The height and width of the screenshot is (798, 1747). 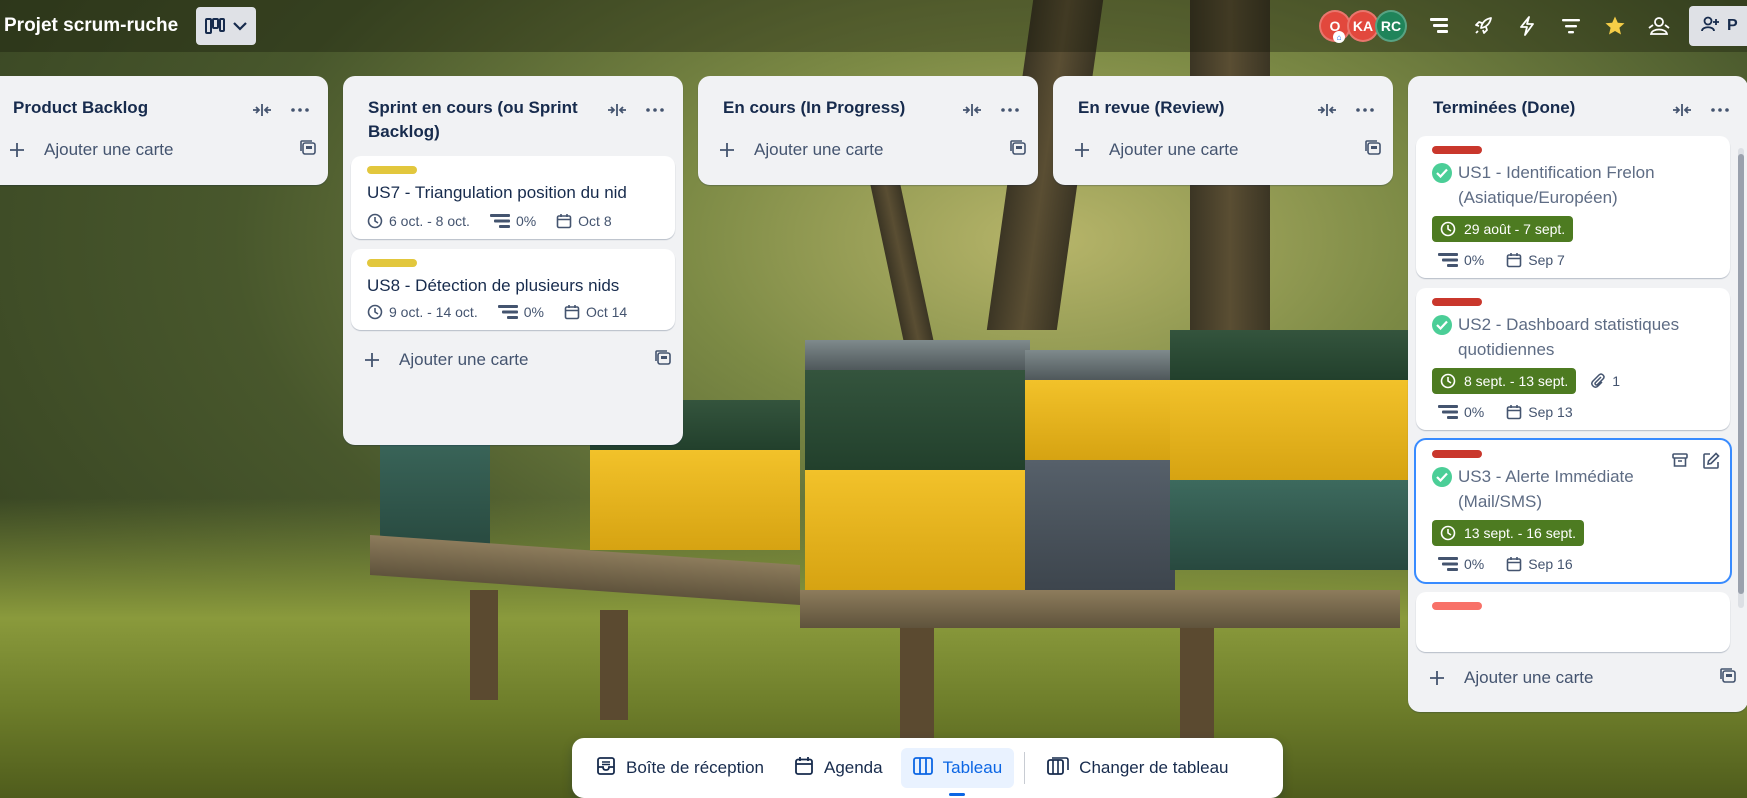 What do you see at coordinates (493, 285) in the screenshot?
I see `card-title: US8 - Détection de plusieurs nids` at bounding box center [493, 285].